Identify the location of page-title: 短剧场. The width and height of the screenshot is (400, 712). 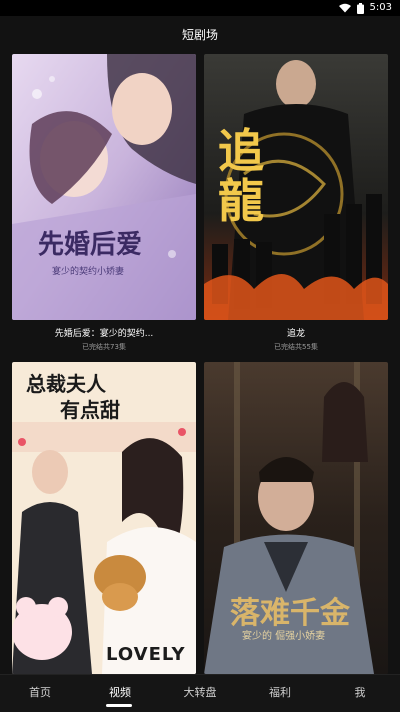
(199, 34).